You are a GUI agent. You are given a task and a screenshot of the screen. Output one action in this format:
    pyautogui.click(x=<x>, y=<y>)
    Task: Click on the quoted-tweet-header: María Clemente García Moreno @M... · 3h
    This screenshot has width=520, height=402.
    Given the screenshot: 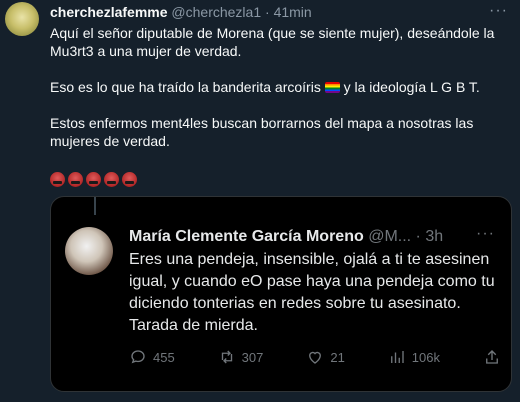 What is the action you would take?
    pyautogui.click(x=286, y=237)
    